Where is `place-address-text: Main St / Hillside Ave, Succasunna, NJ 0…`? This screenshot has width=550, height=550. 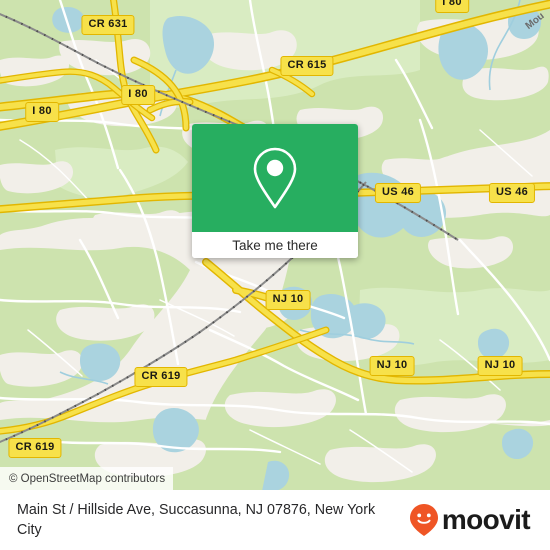
place-address-text: Main St / Hillside Ave, Succasunna, NJ 0… is located at coordinates (196, 519).